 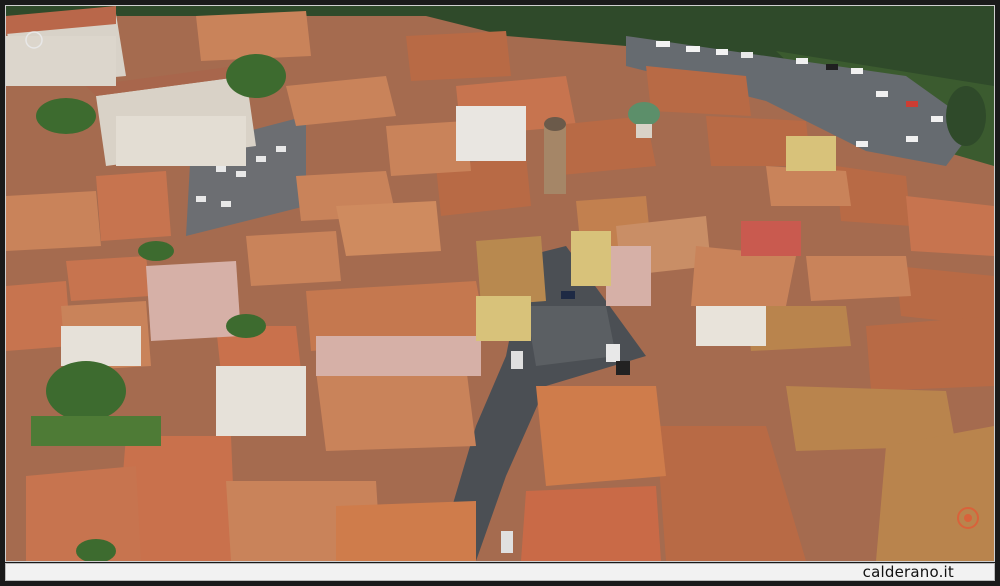 I want to click on site-watermark: calderano.it, so click(x=908, y=572).